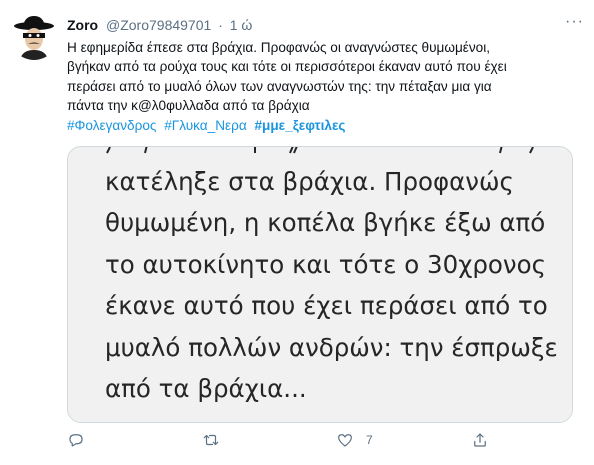 The image size is (594, 465). What do you see at coordinates (241, 25) in the screenshot?
I see `timestamp: 1 ώ` at bounding box center [241, 25].